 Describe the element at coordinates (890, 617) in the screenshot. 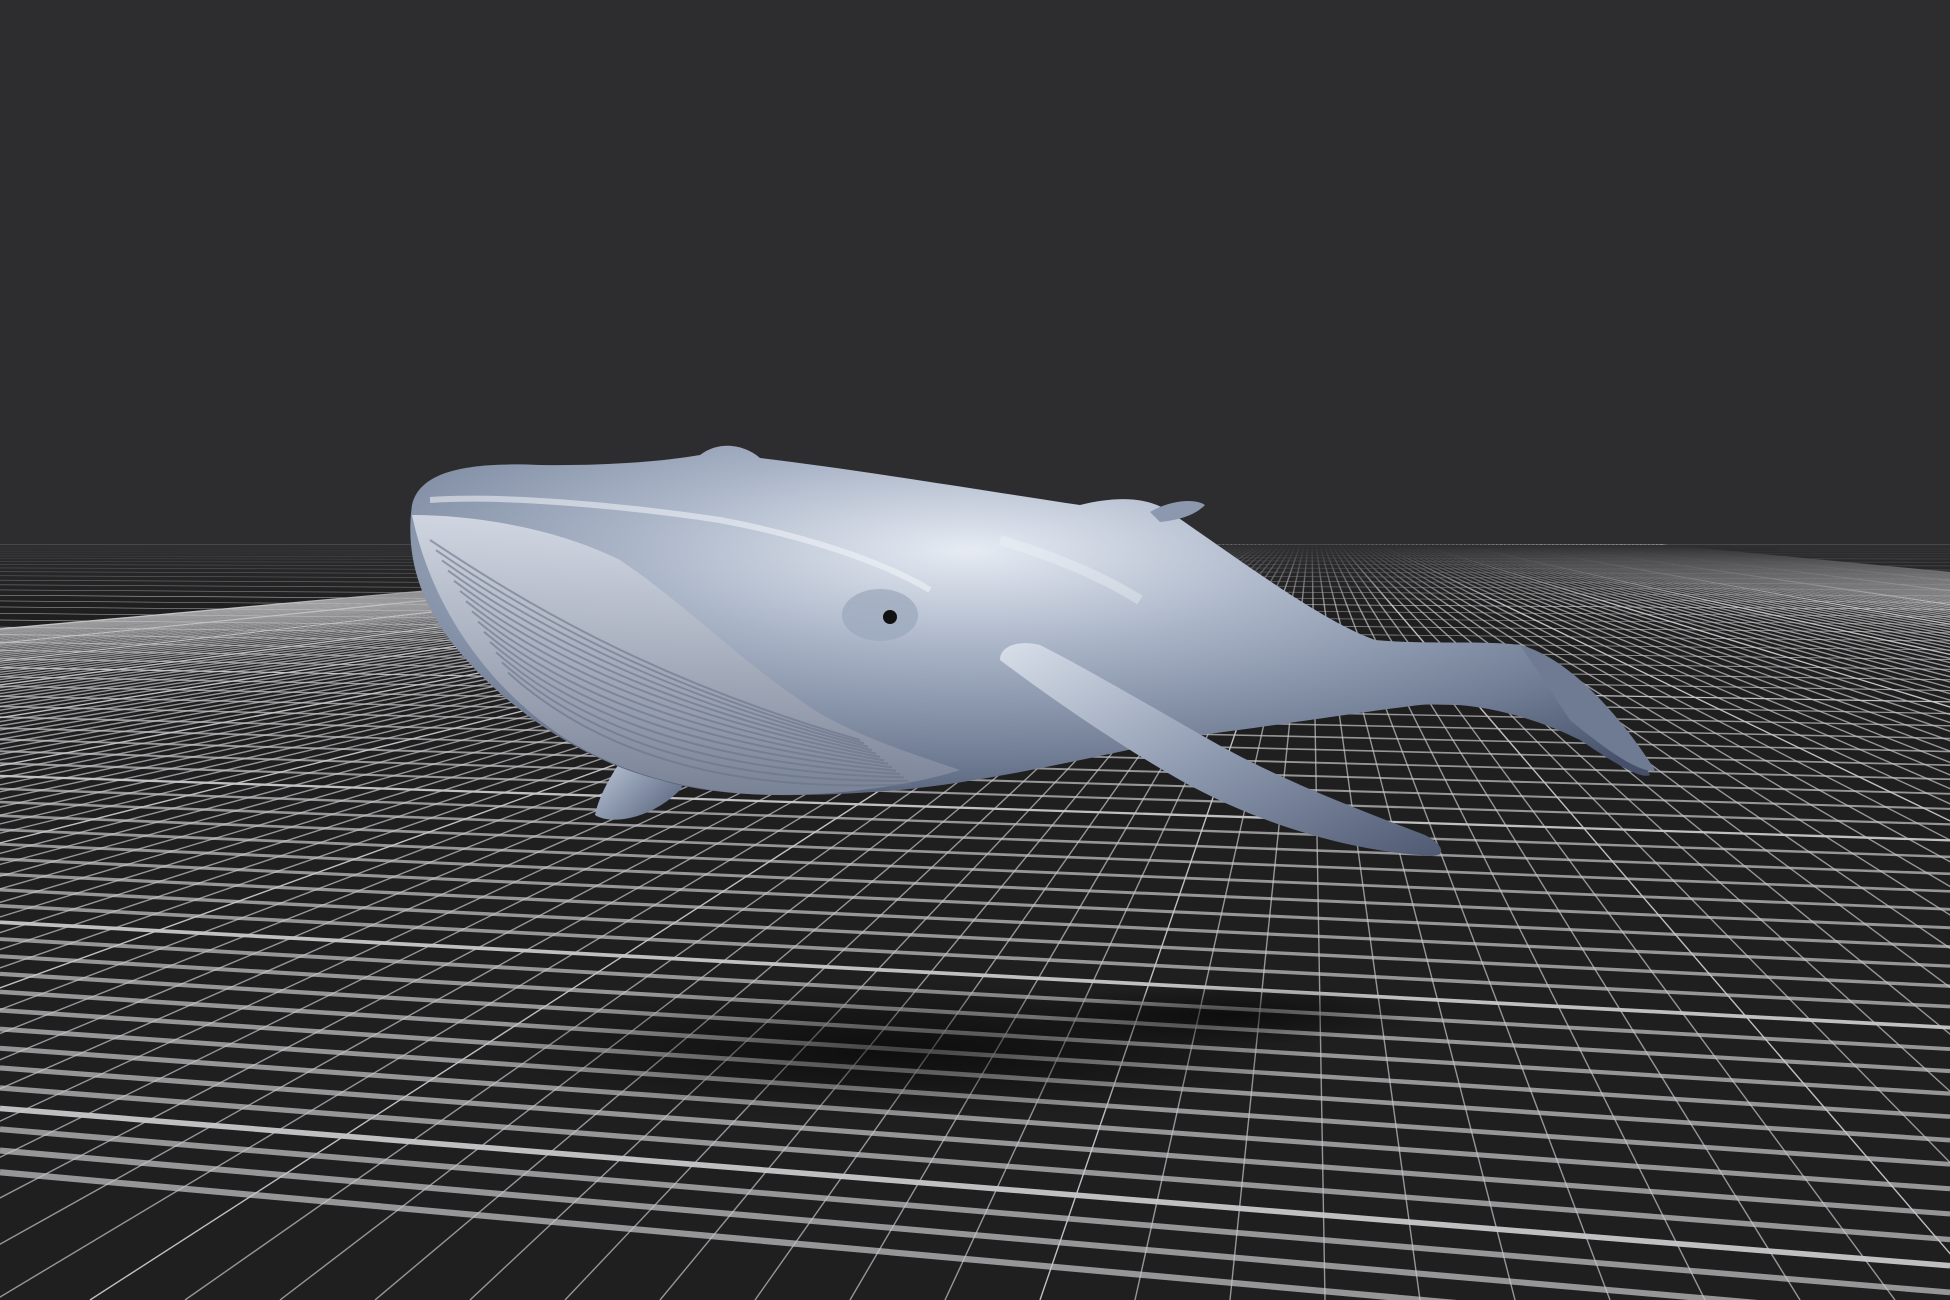

I see `whale-eye` at that location.